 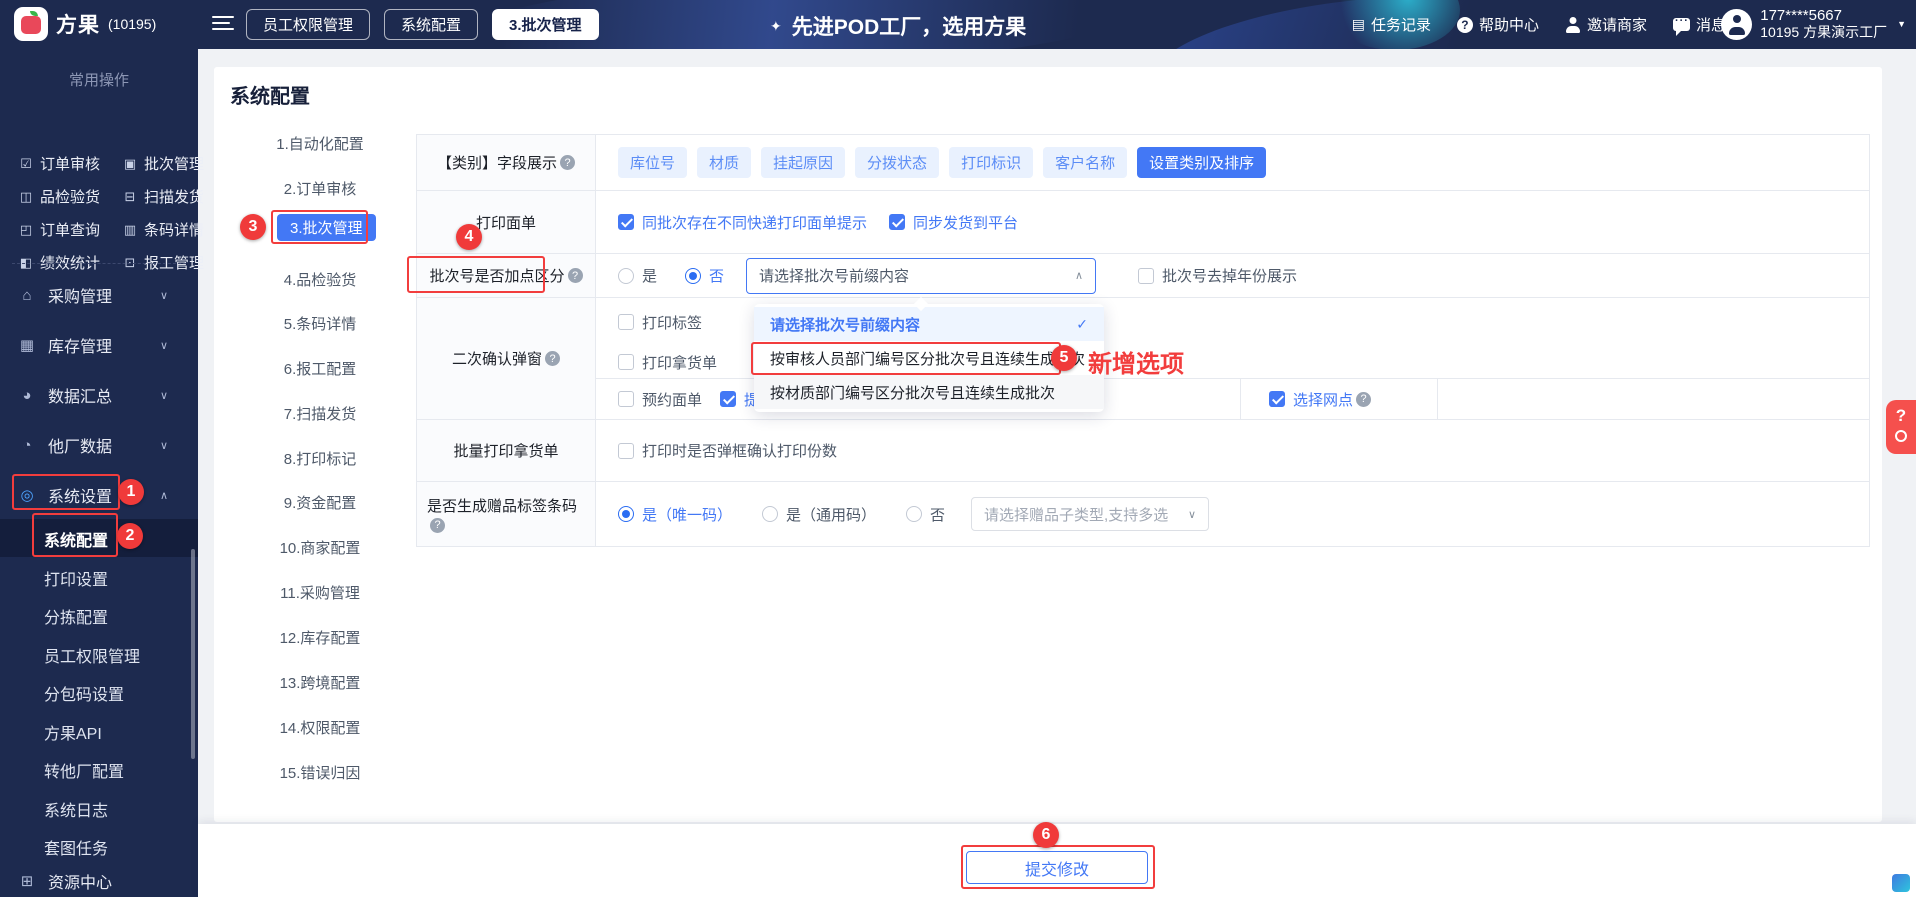 I want to click on category-tag-location: 库位号, so click(x=653, y=162).